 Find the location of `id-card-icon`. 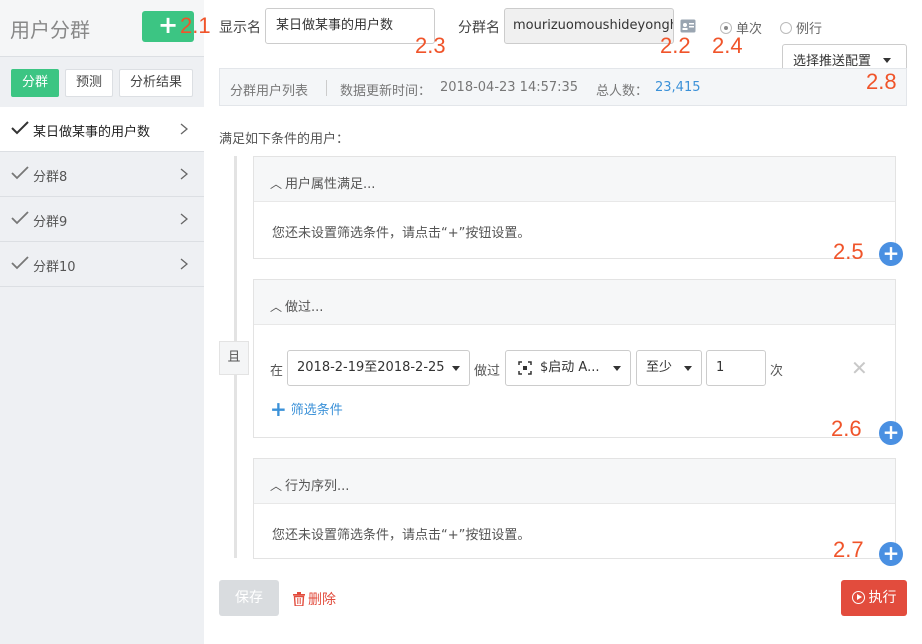

id-card-icon is located at coordinates (688, 26).